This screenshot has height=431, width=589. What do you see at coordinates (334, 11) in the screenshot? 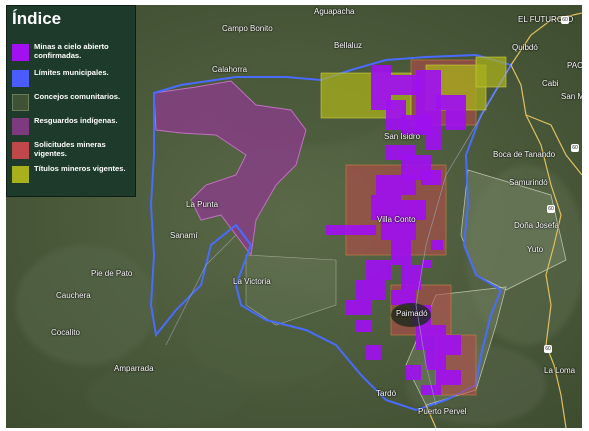
I see `place-label: Aguapacha` at bounding box center [334, 11].